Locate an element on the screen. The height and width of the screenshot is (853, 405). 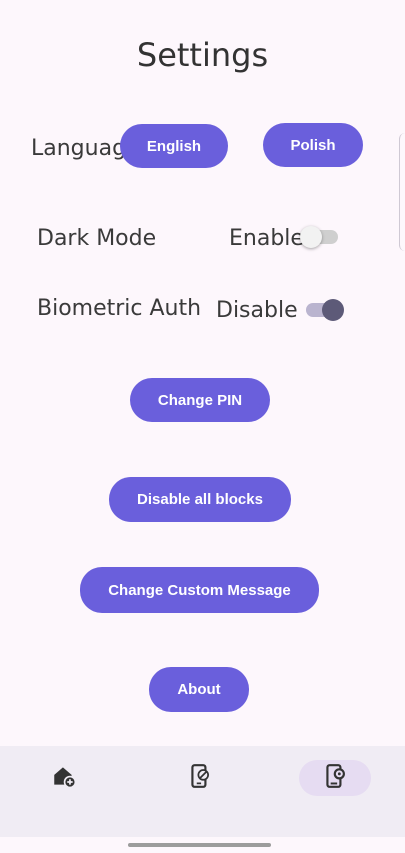
biometric-toggle is located at coordinates (325, 310).